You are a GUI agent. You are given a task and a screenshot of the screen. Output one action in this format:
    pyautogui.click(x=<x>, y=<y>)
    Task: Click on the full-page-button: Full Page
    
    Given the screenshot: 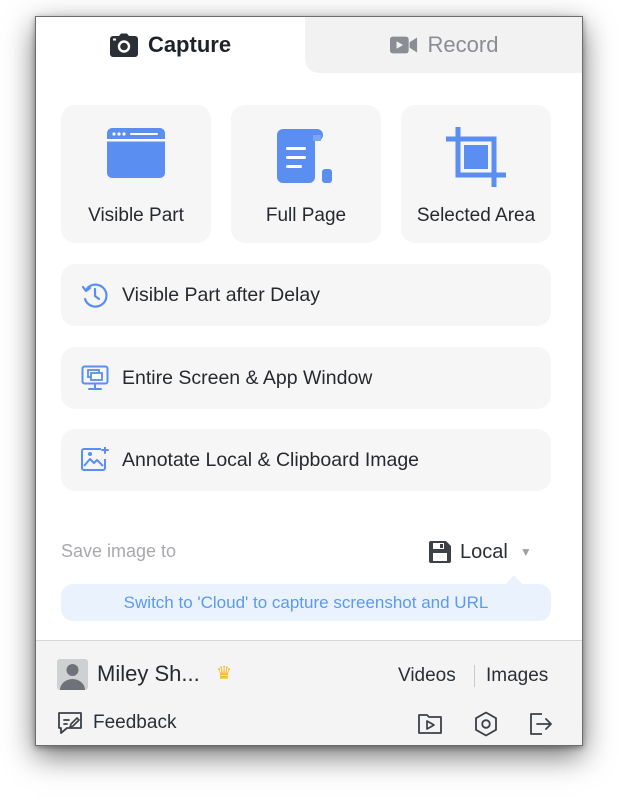 What is the action you would take?
    pyautogui.click(x=306, y=174)
    